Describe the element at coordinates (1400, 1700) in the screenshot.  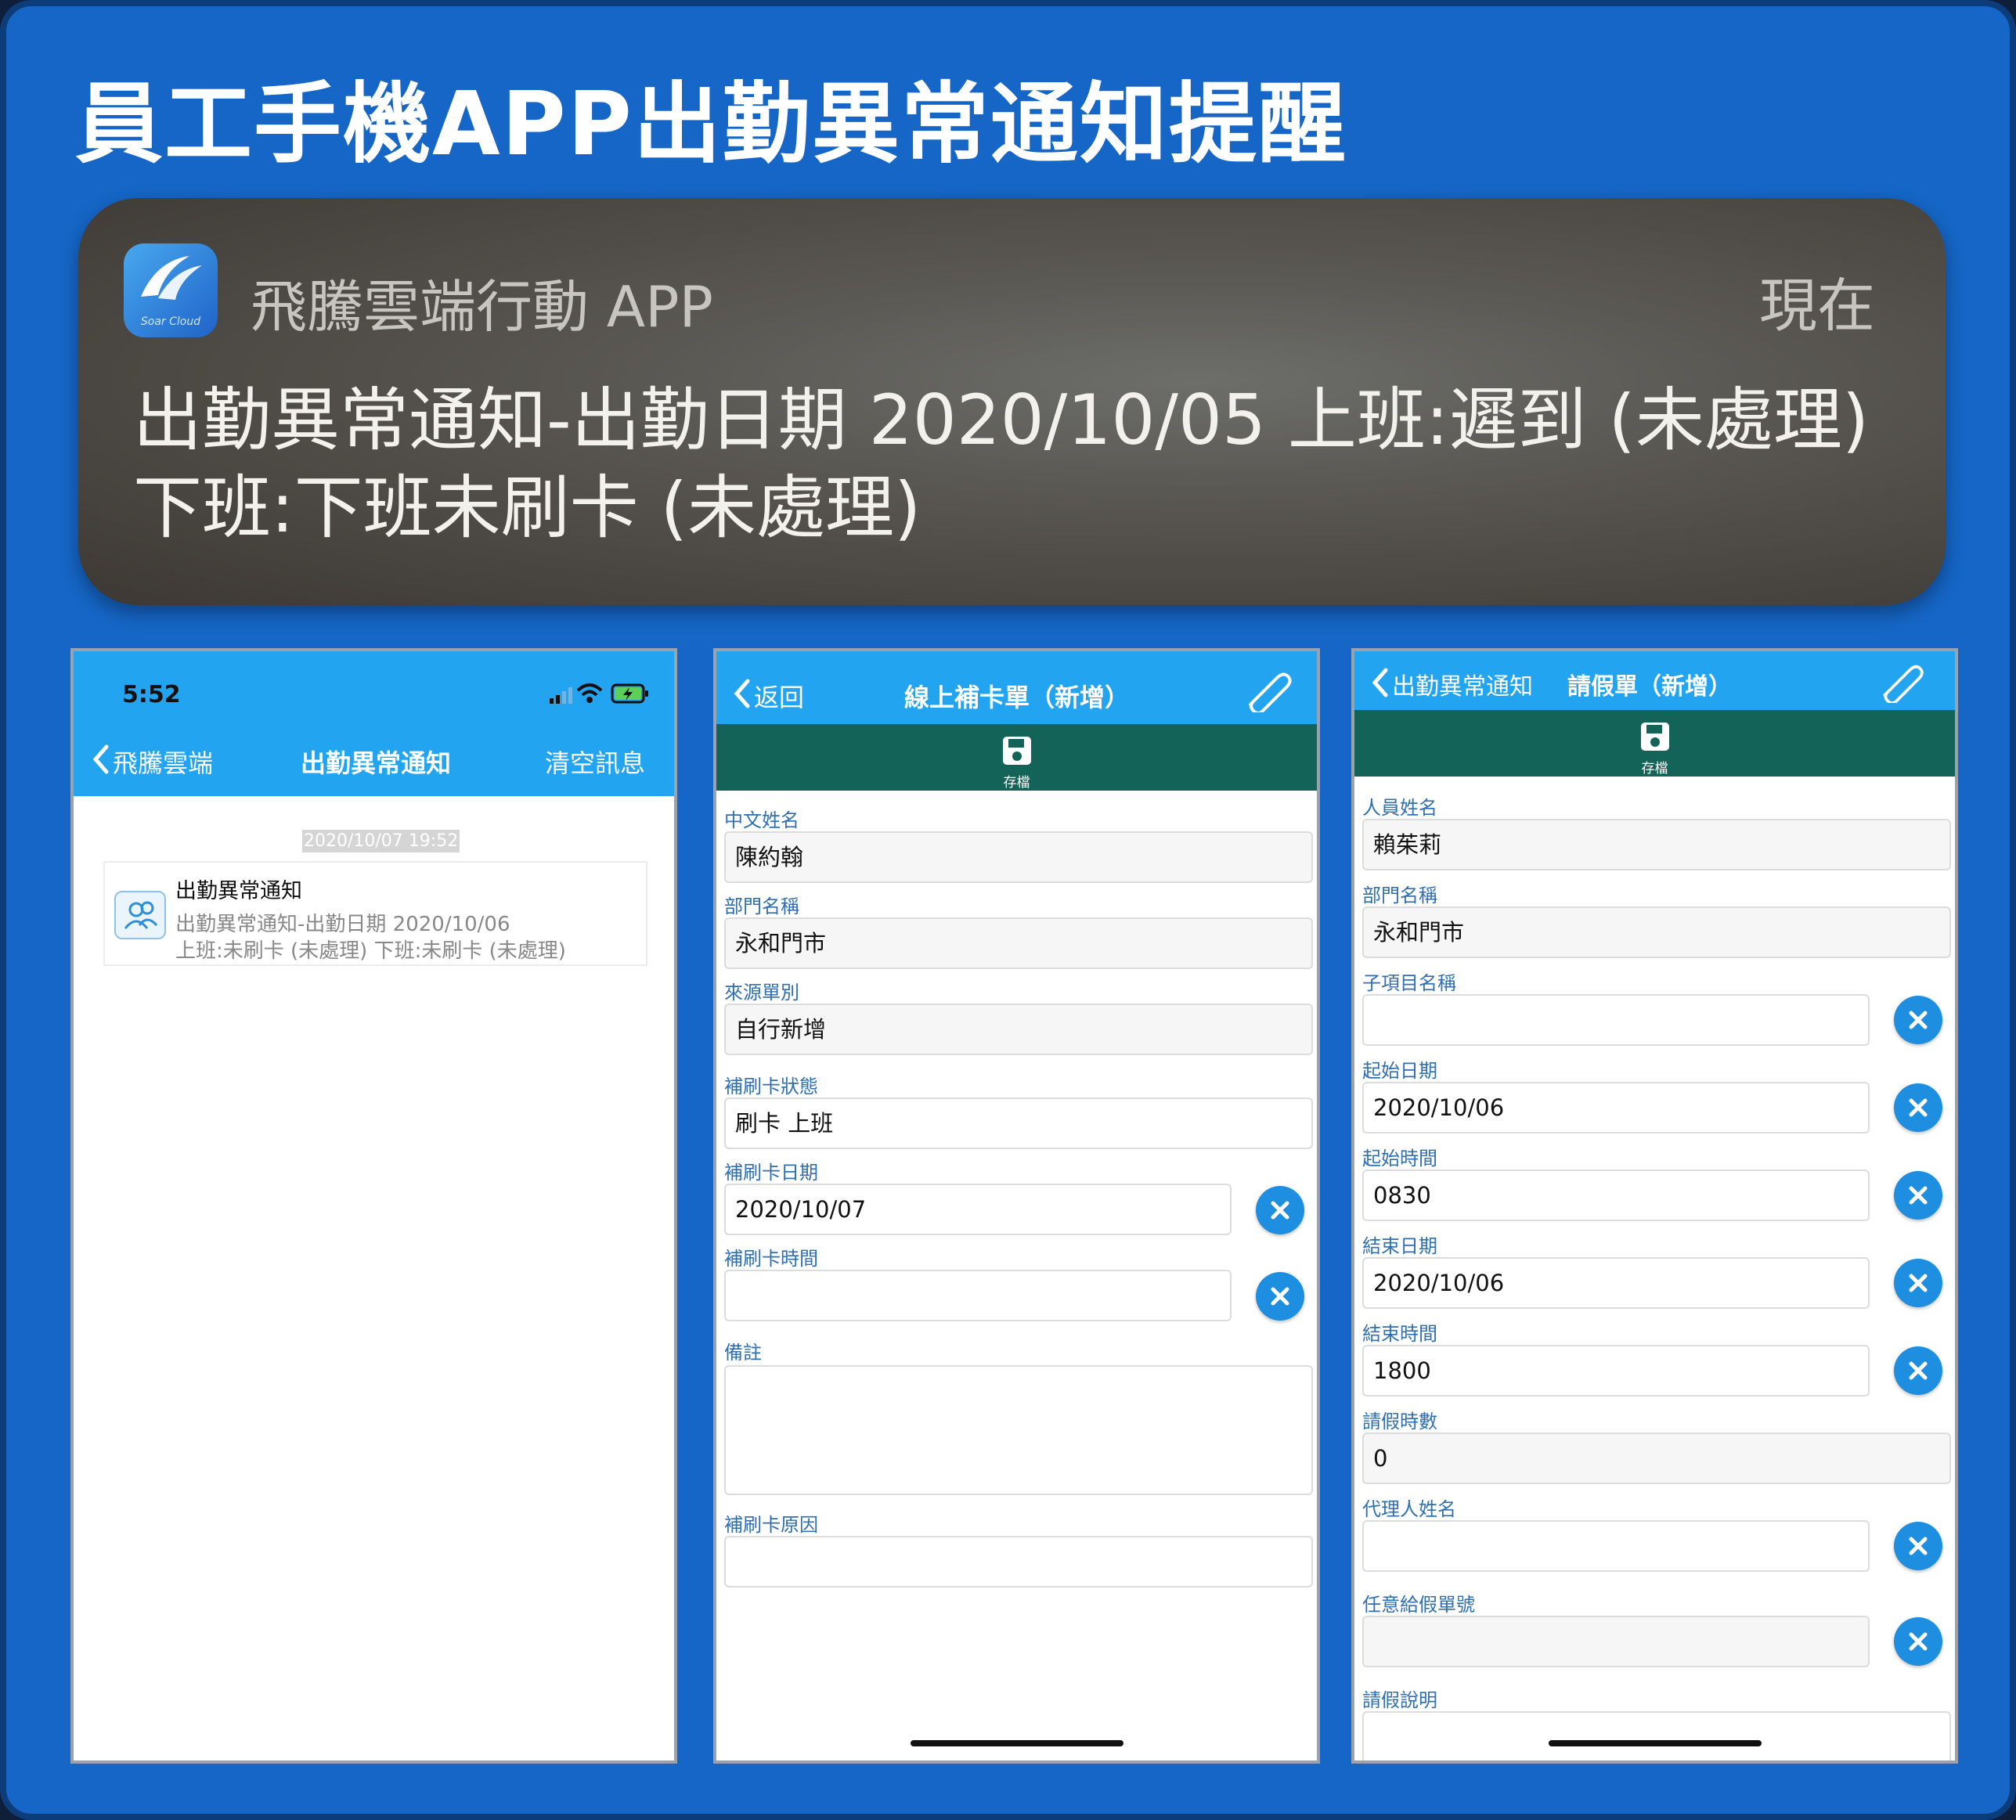
I see `leave-description-label: 請假說明` at that location.